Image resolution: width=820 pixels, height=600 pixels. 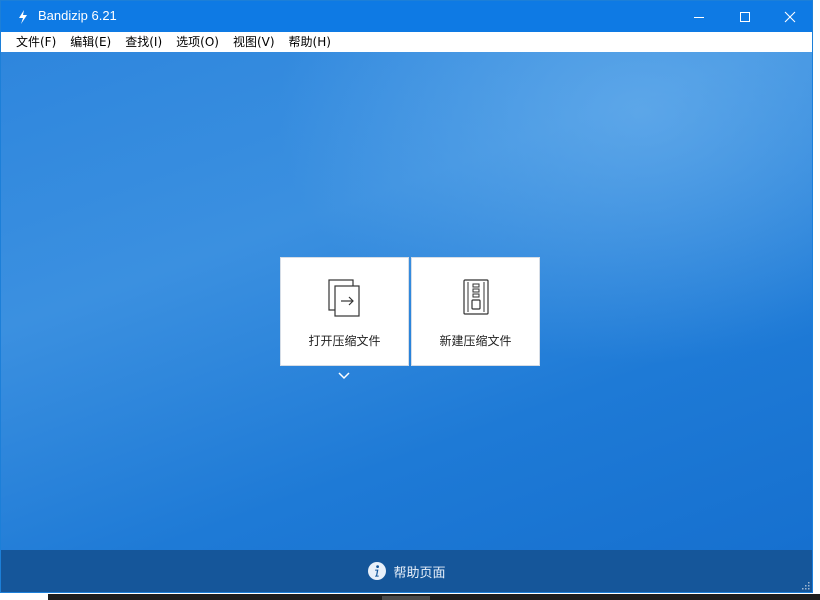 I want to click on open-archive-label: 打开压缩文件, so click(x=344, y=340).